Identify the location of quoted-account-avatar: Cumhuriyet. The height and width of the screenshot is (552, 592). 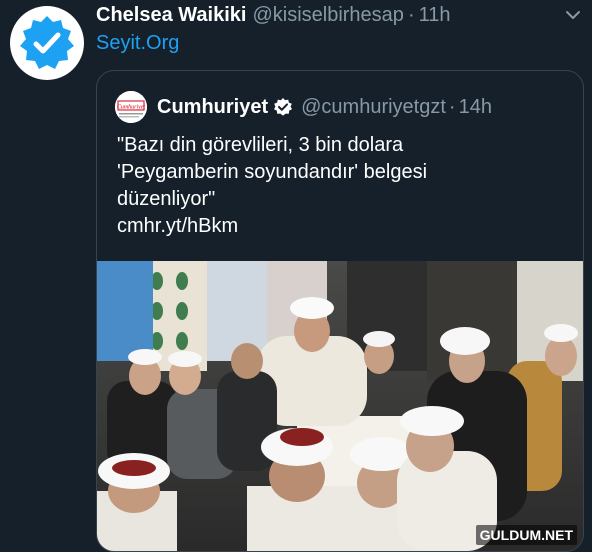
(131, 107).